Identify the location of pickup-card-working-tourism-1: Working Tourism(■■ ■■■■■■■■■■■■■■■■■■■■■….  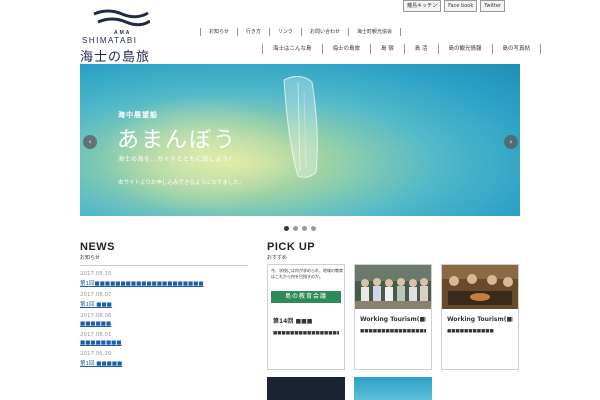
(393, 317).